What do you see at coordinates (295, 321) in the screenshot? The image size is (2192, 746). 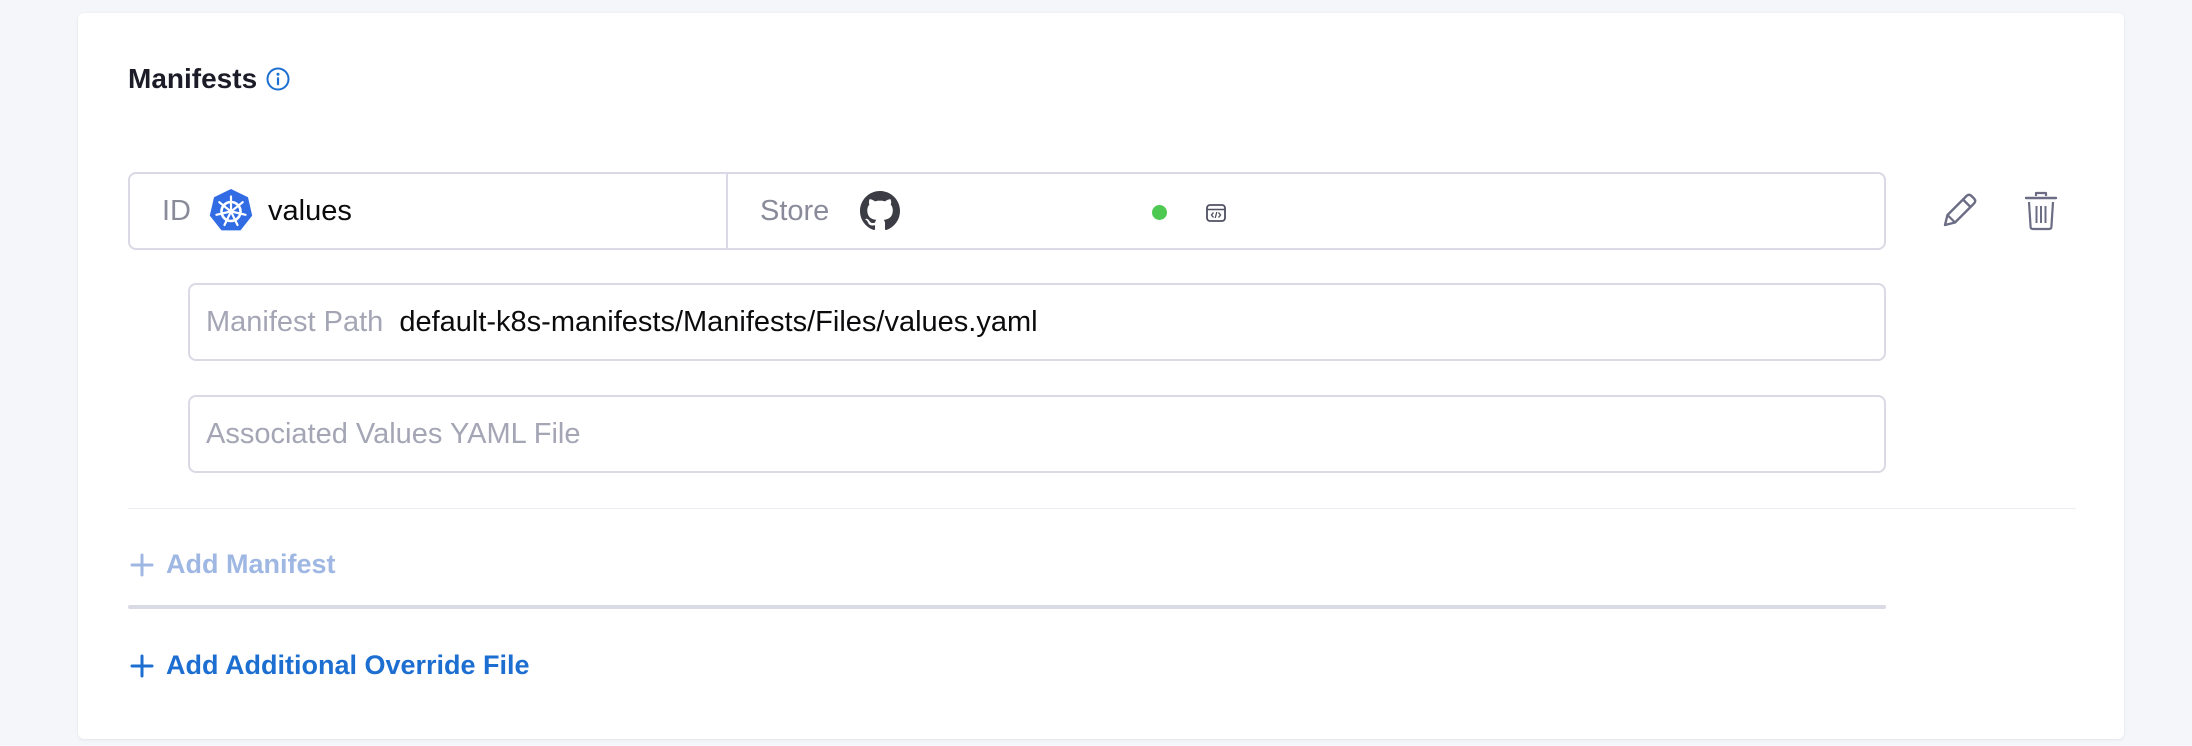 I see `manifest-path-label: Manifest Path` at bounding box center [295, 321].